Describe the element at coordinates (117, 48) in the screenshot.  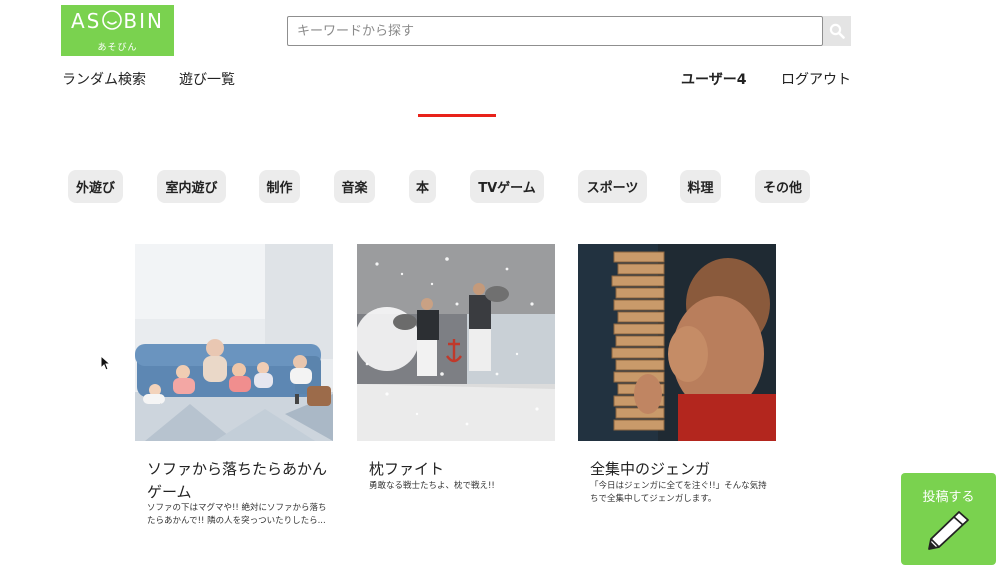
I see `logo-subtext: あそびん` at that location.